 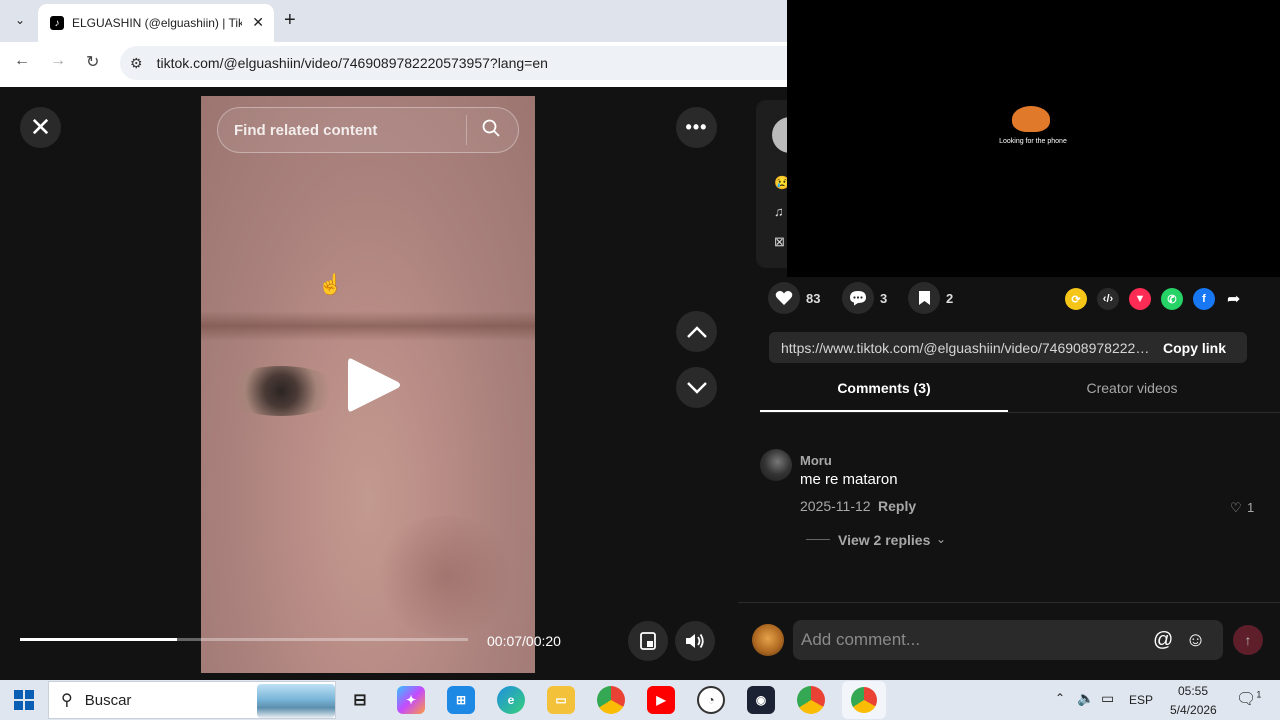 What do you see at coordinates (1248, 640) in the screenshot?
I see `send-comment-button: ↑` at bounding box center [1248, 640].